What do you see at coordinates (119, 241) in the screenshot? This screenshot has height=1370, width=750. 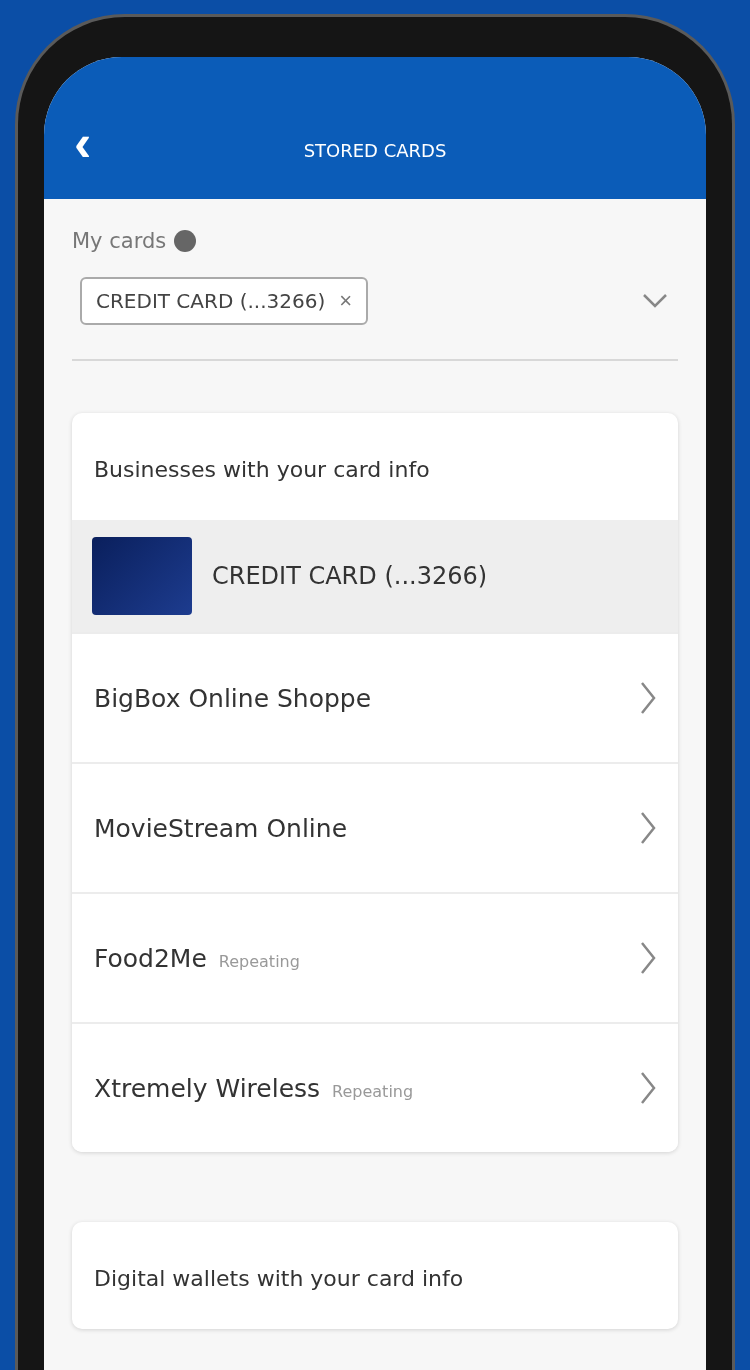 I see `field-label: My cards` at bounding box center [119, 241].